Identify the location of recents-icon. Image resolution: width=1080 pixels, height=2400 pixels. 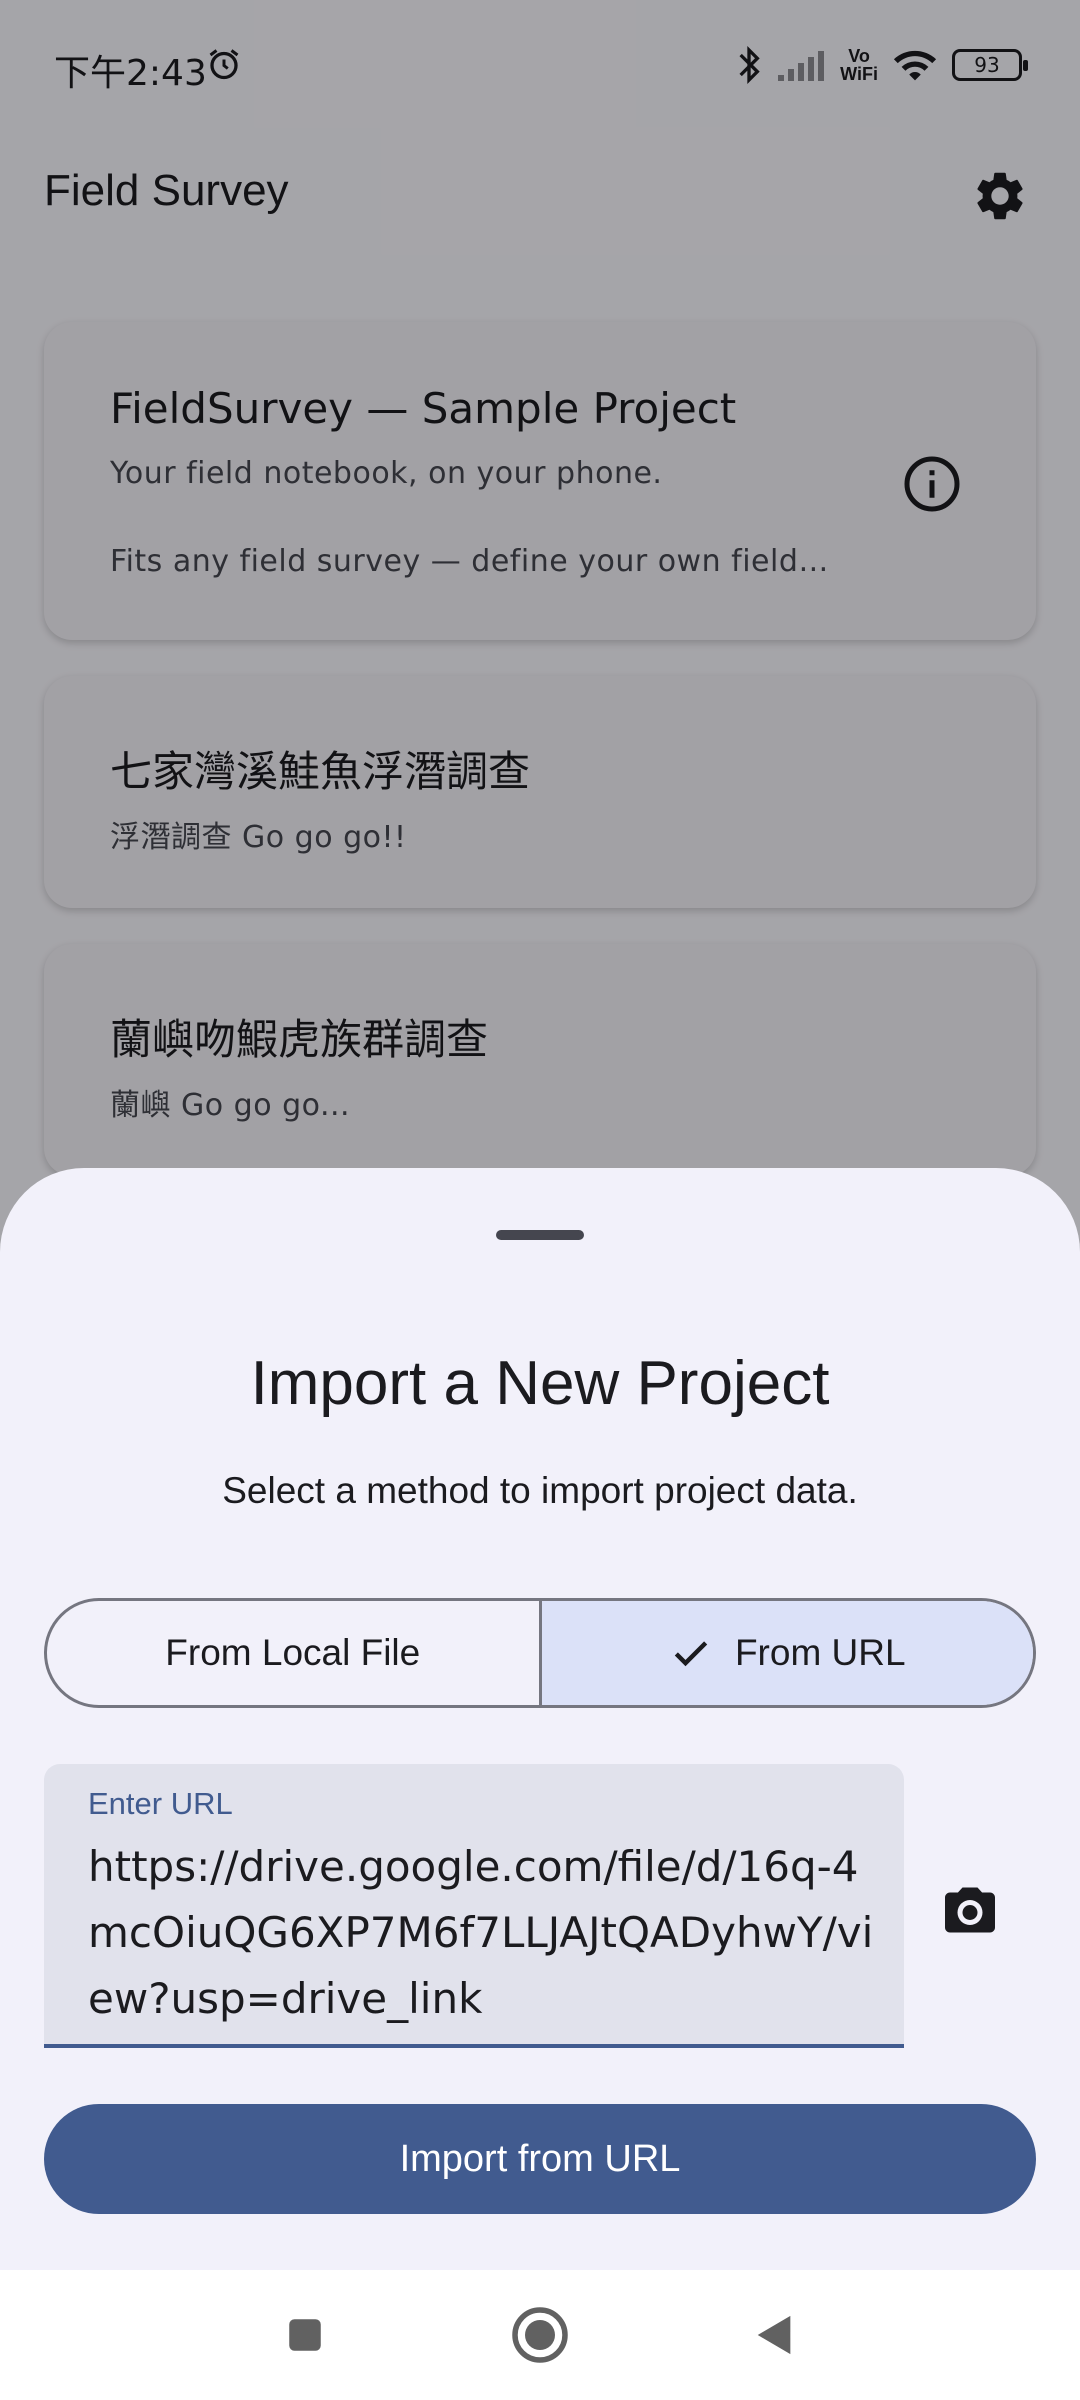
(305, 2335).